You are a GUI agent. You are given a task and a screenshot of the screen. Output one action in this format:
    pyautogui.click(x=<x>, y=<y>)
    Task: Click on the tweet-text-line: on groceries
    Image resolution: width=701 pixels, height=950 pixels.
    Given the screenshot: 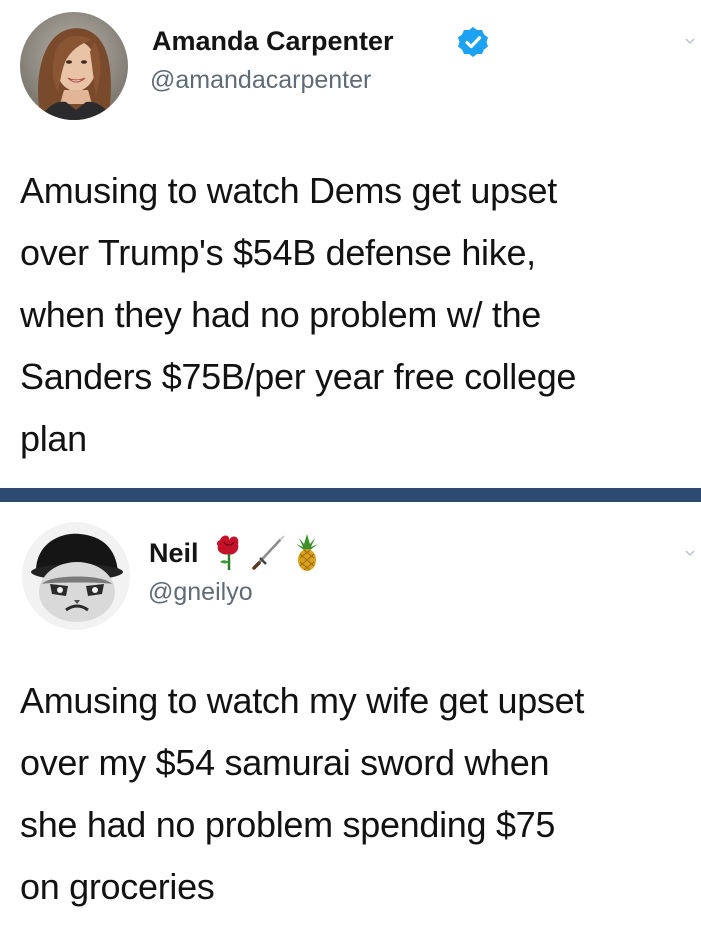 What is the action you would take?
    pyautogui.click(x=117, y=886)
    